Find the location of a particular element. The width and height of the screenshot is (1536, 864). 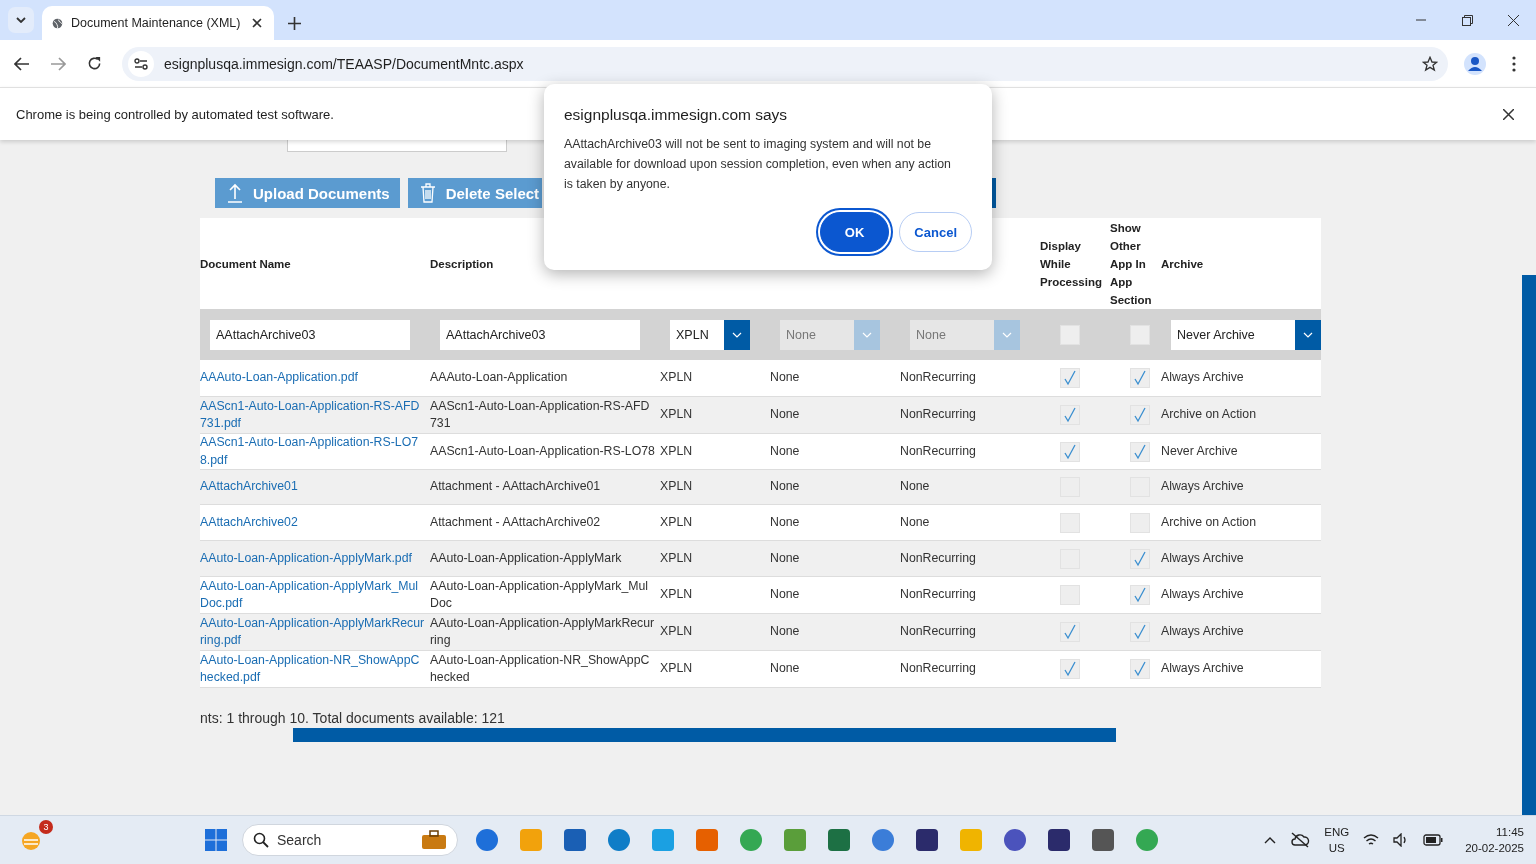

document-link: AAScn1-Auto-Loan-Application-RS-LO78.pdf is located at coordinates (315, 451).